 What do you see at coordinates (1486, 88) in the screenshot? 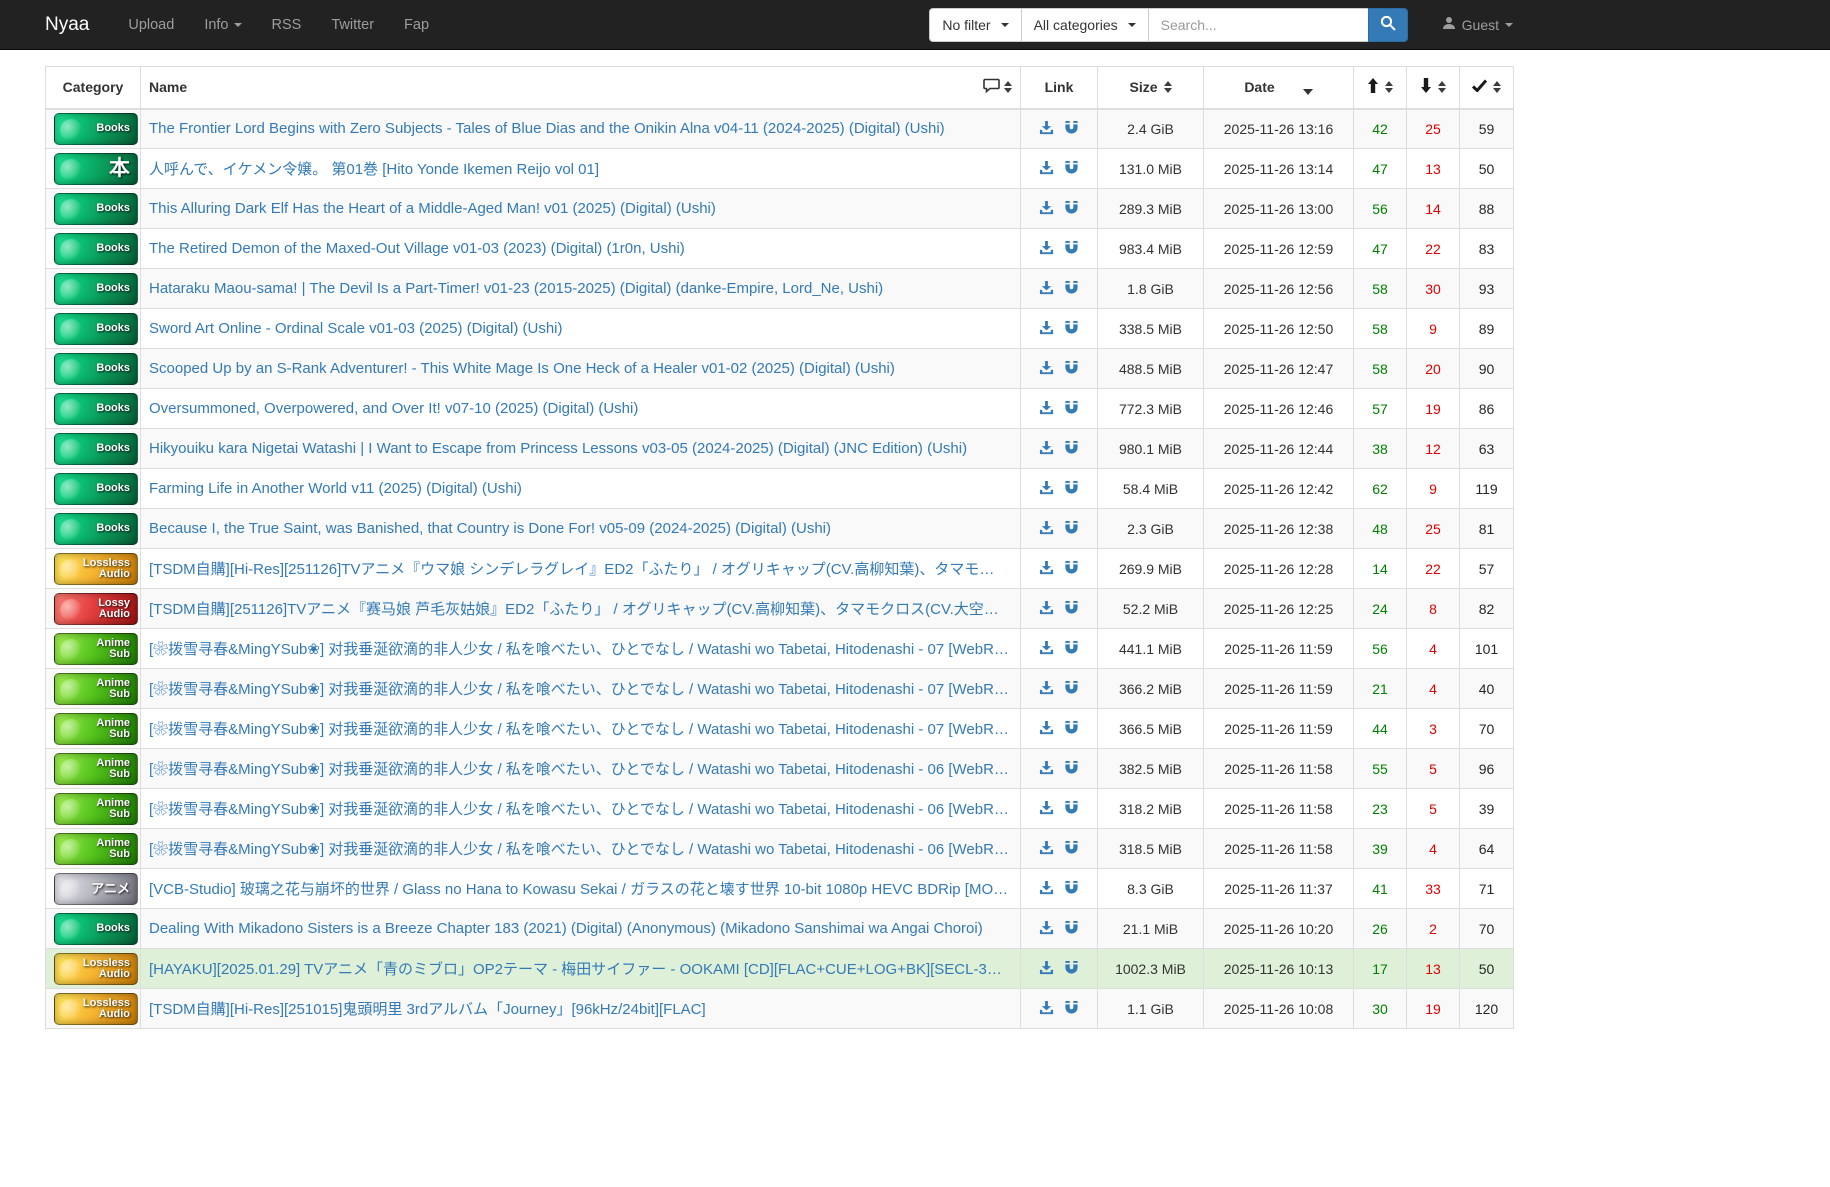
I see `header-completed` at bounding box center [1486, 88].